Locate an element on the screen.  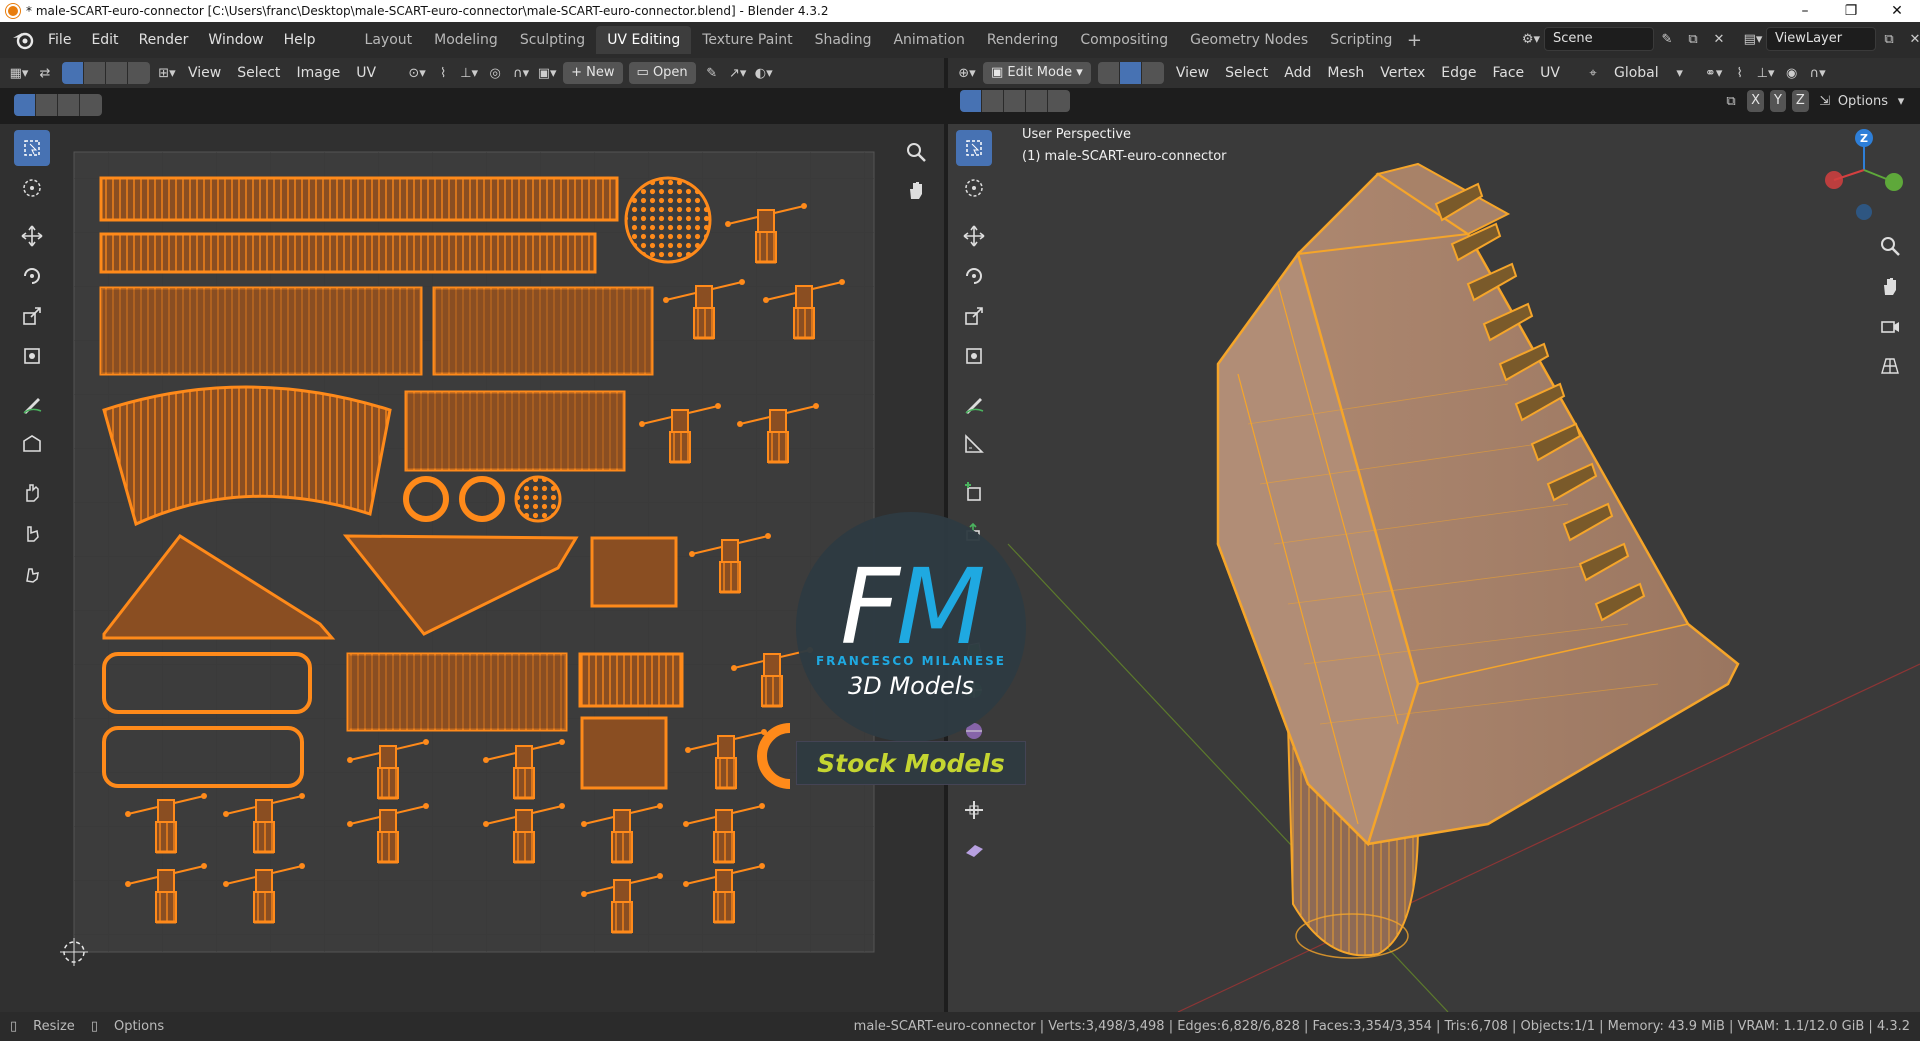
view-layer-field: ViewLayer is located at coordinates (1821, 39).